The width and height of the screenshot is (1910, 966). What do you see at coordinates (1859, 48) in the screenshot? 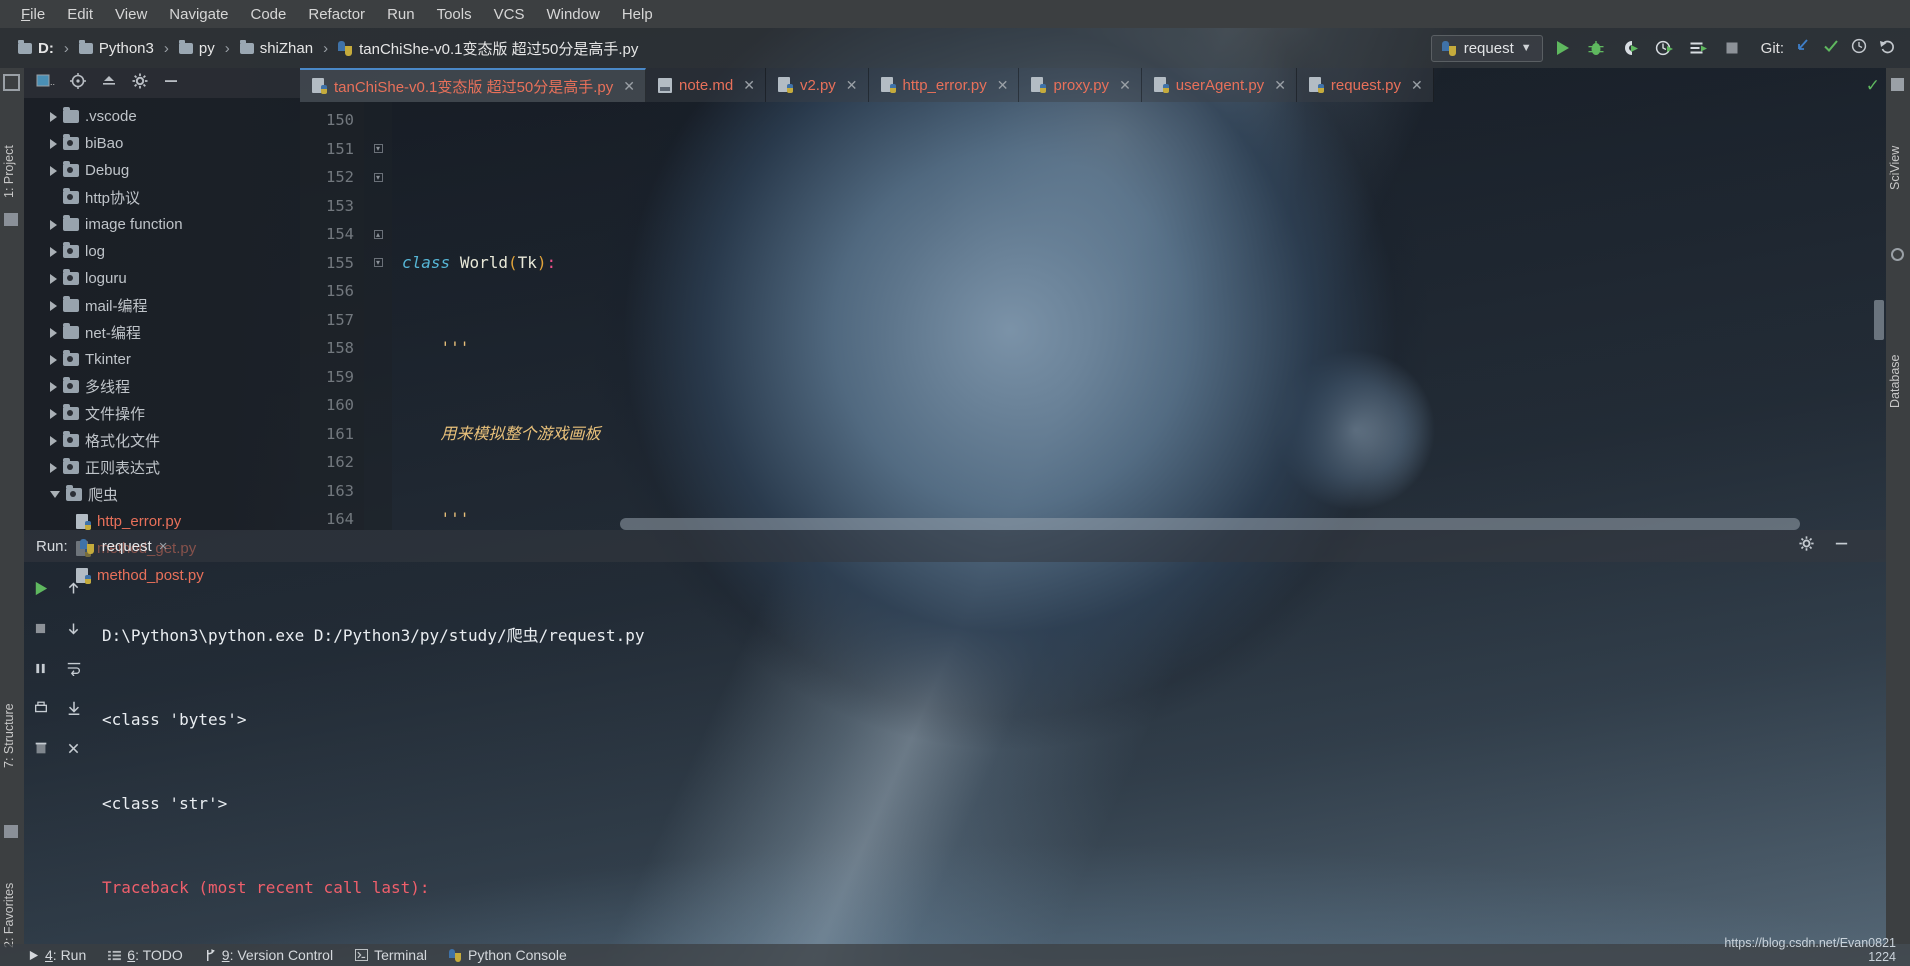
I see `history-button` at bounding box center [1859, 48].